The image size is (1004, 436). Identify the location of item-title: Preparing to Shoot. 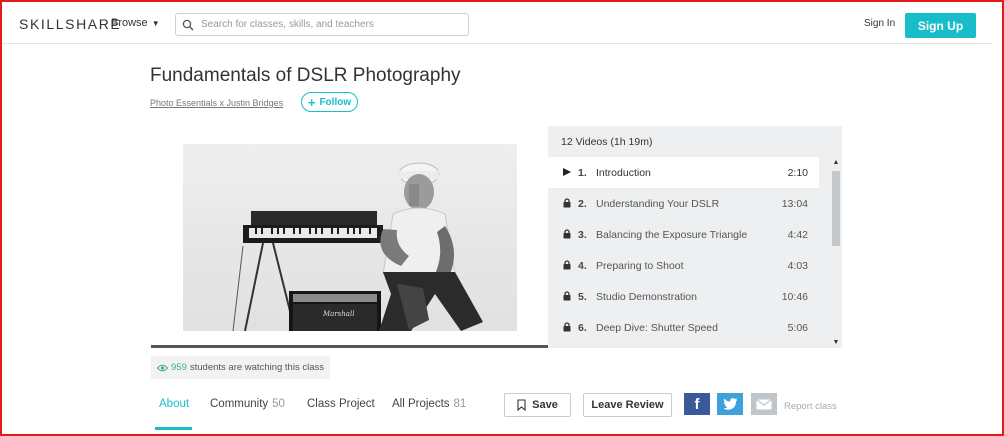
(640, 265).